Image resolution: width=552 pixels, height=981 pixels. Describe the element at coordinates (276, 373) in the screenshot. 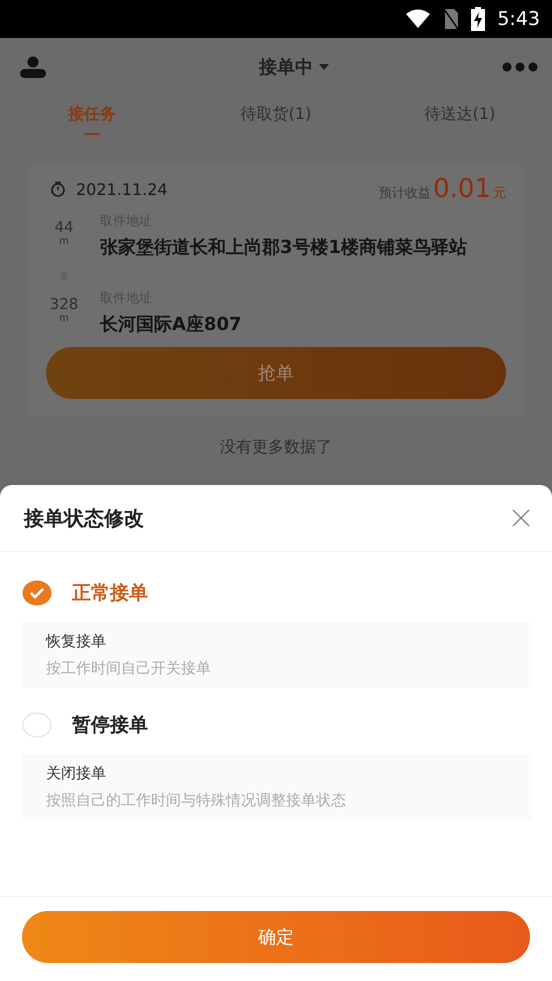

I see `grab-order-button: 抢单` at that location.